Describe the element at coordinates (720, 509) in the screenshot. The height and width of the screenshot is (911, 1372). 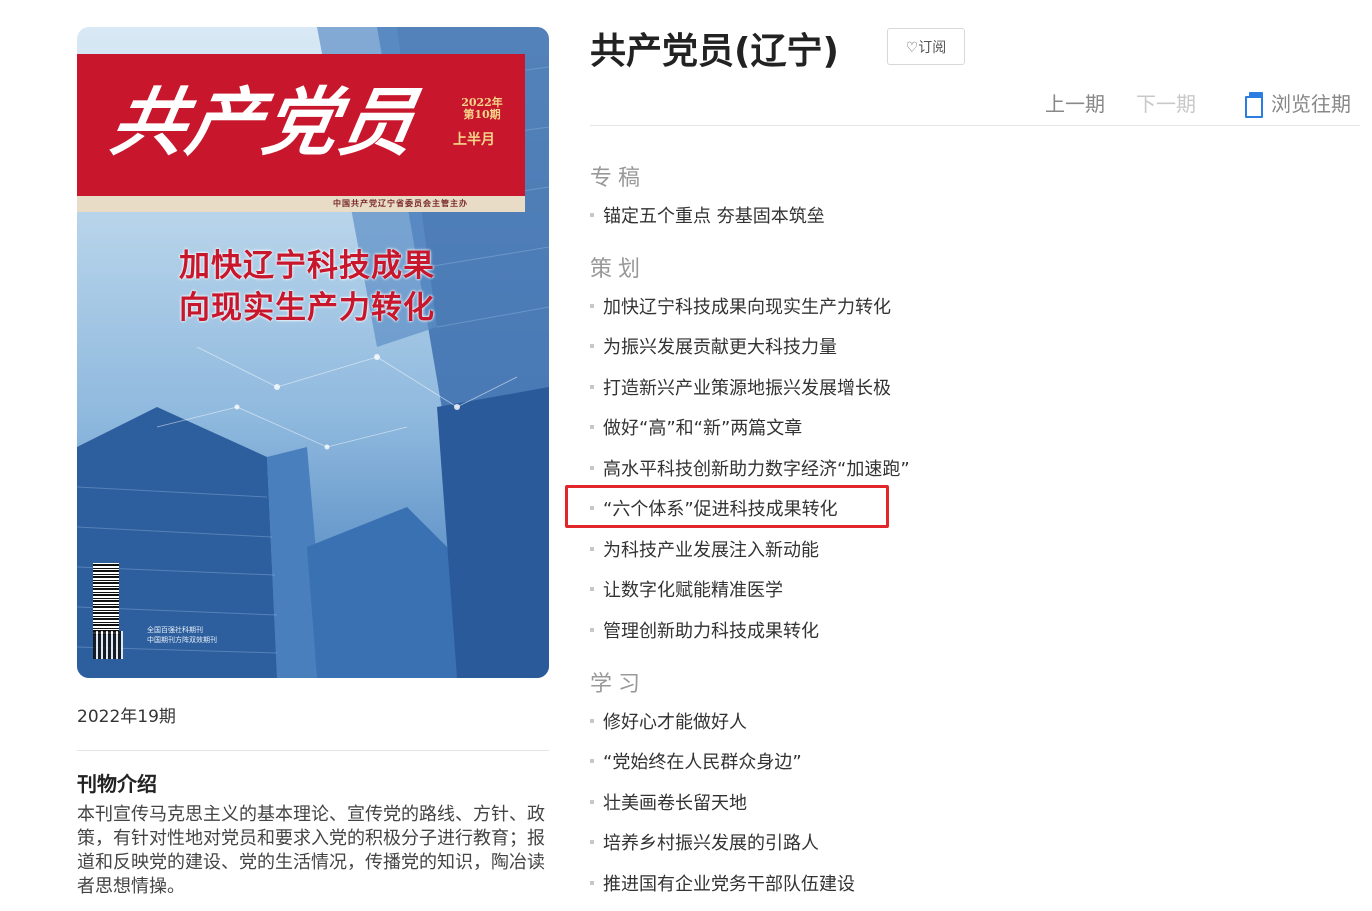
I see `toc-item-label: “六个体系”促进科技成果转化` at that location.